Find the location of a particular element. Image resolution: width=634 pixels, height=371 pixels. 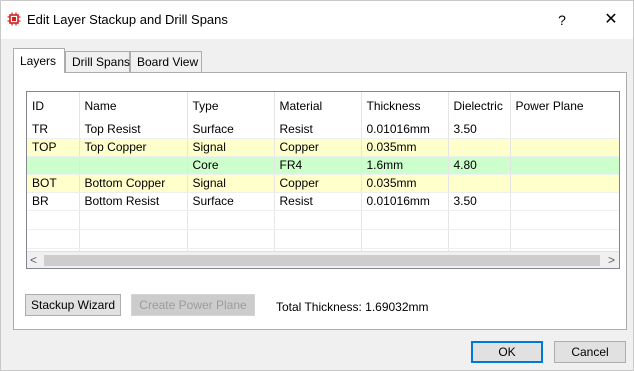

column-header-power-plane: Power Plane is located at coordinates (564, 106).